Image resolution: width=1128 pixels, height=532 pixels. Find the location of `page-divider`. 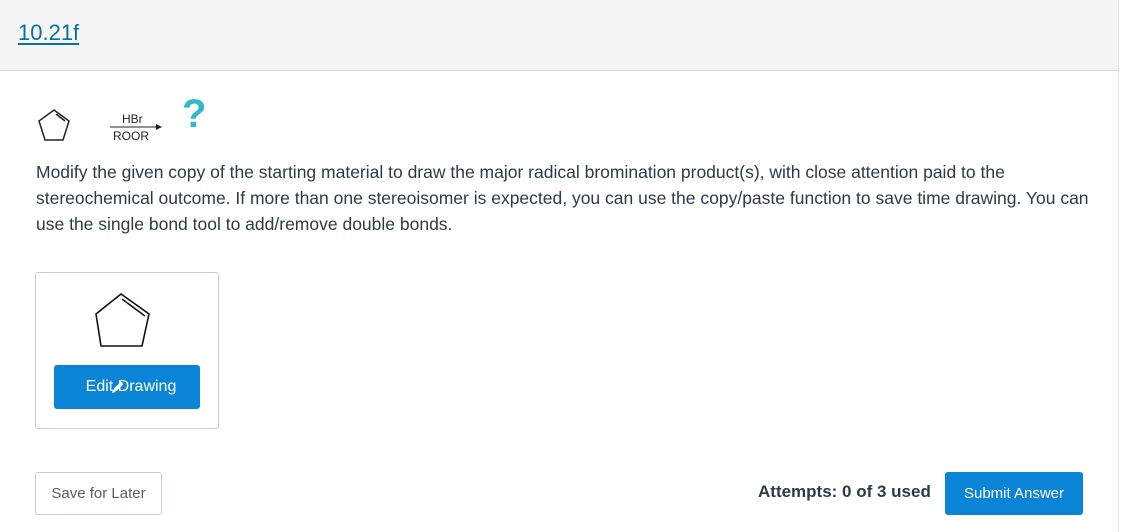

page-divider is located at coordinates (1118, 266).